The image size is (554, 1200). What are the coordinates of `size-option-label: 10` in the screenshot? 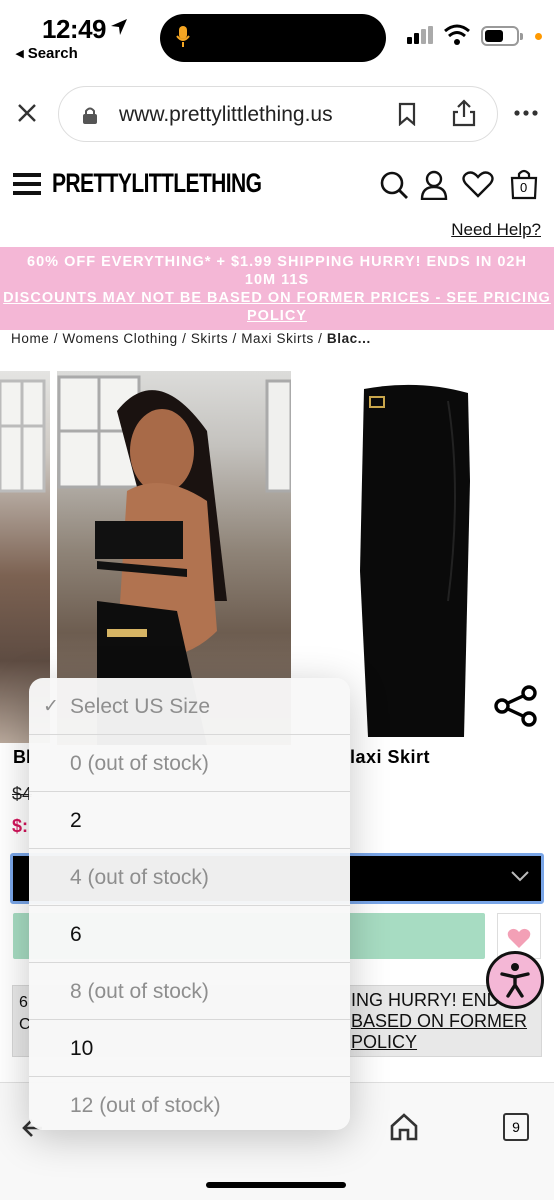 It's located at (82, 1048).